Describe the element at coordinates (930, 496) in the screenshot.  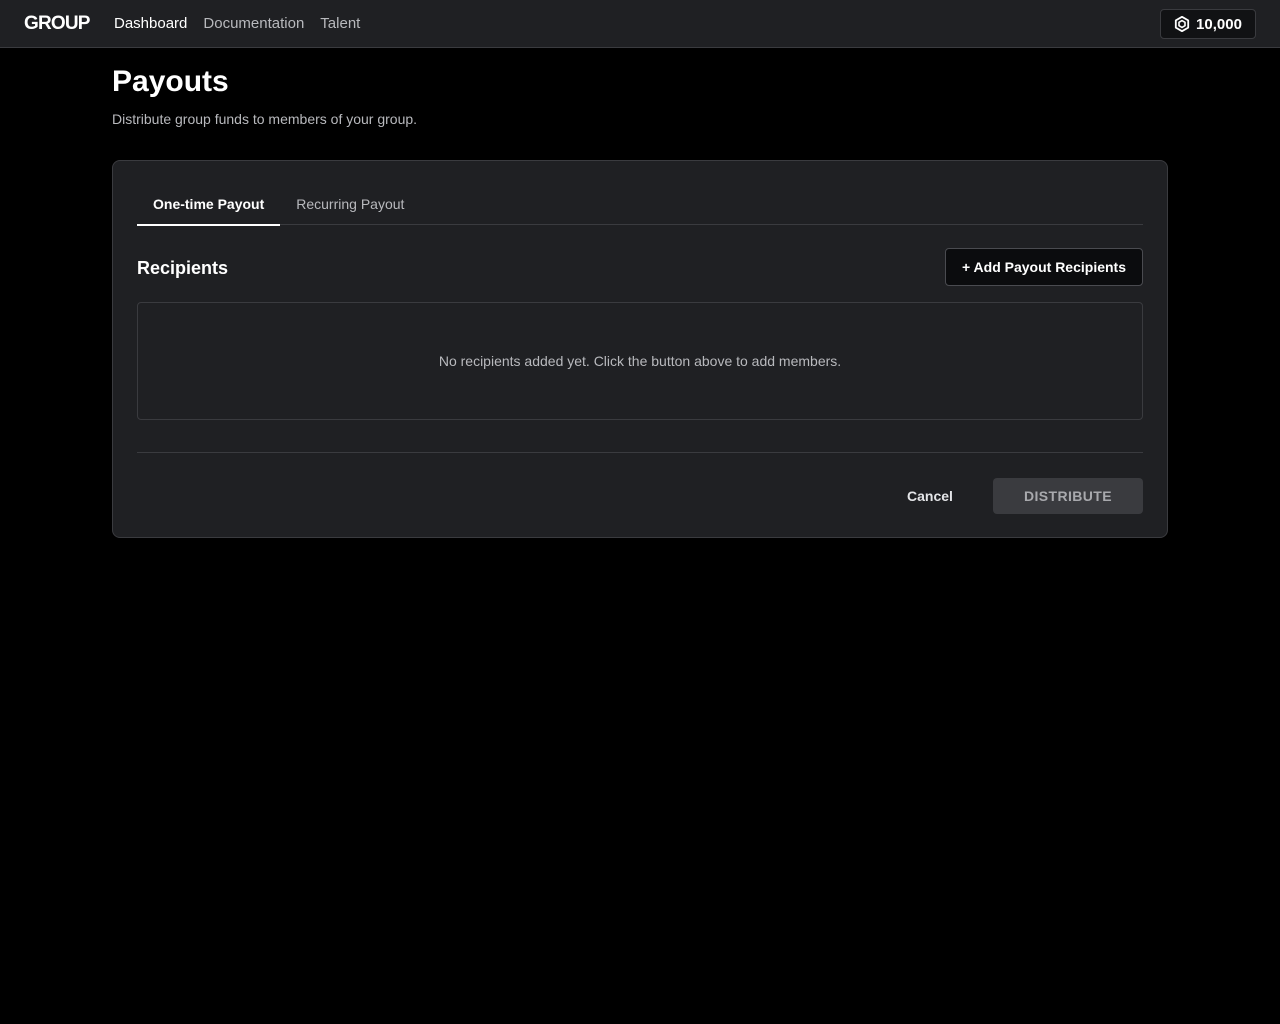
I see `cancel-button: Cancel` at that location.